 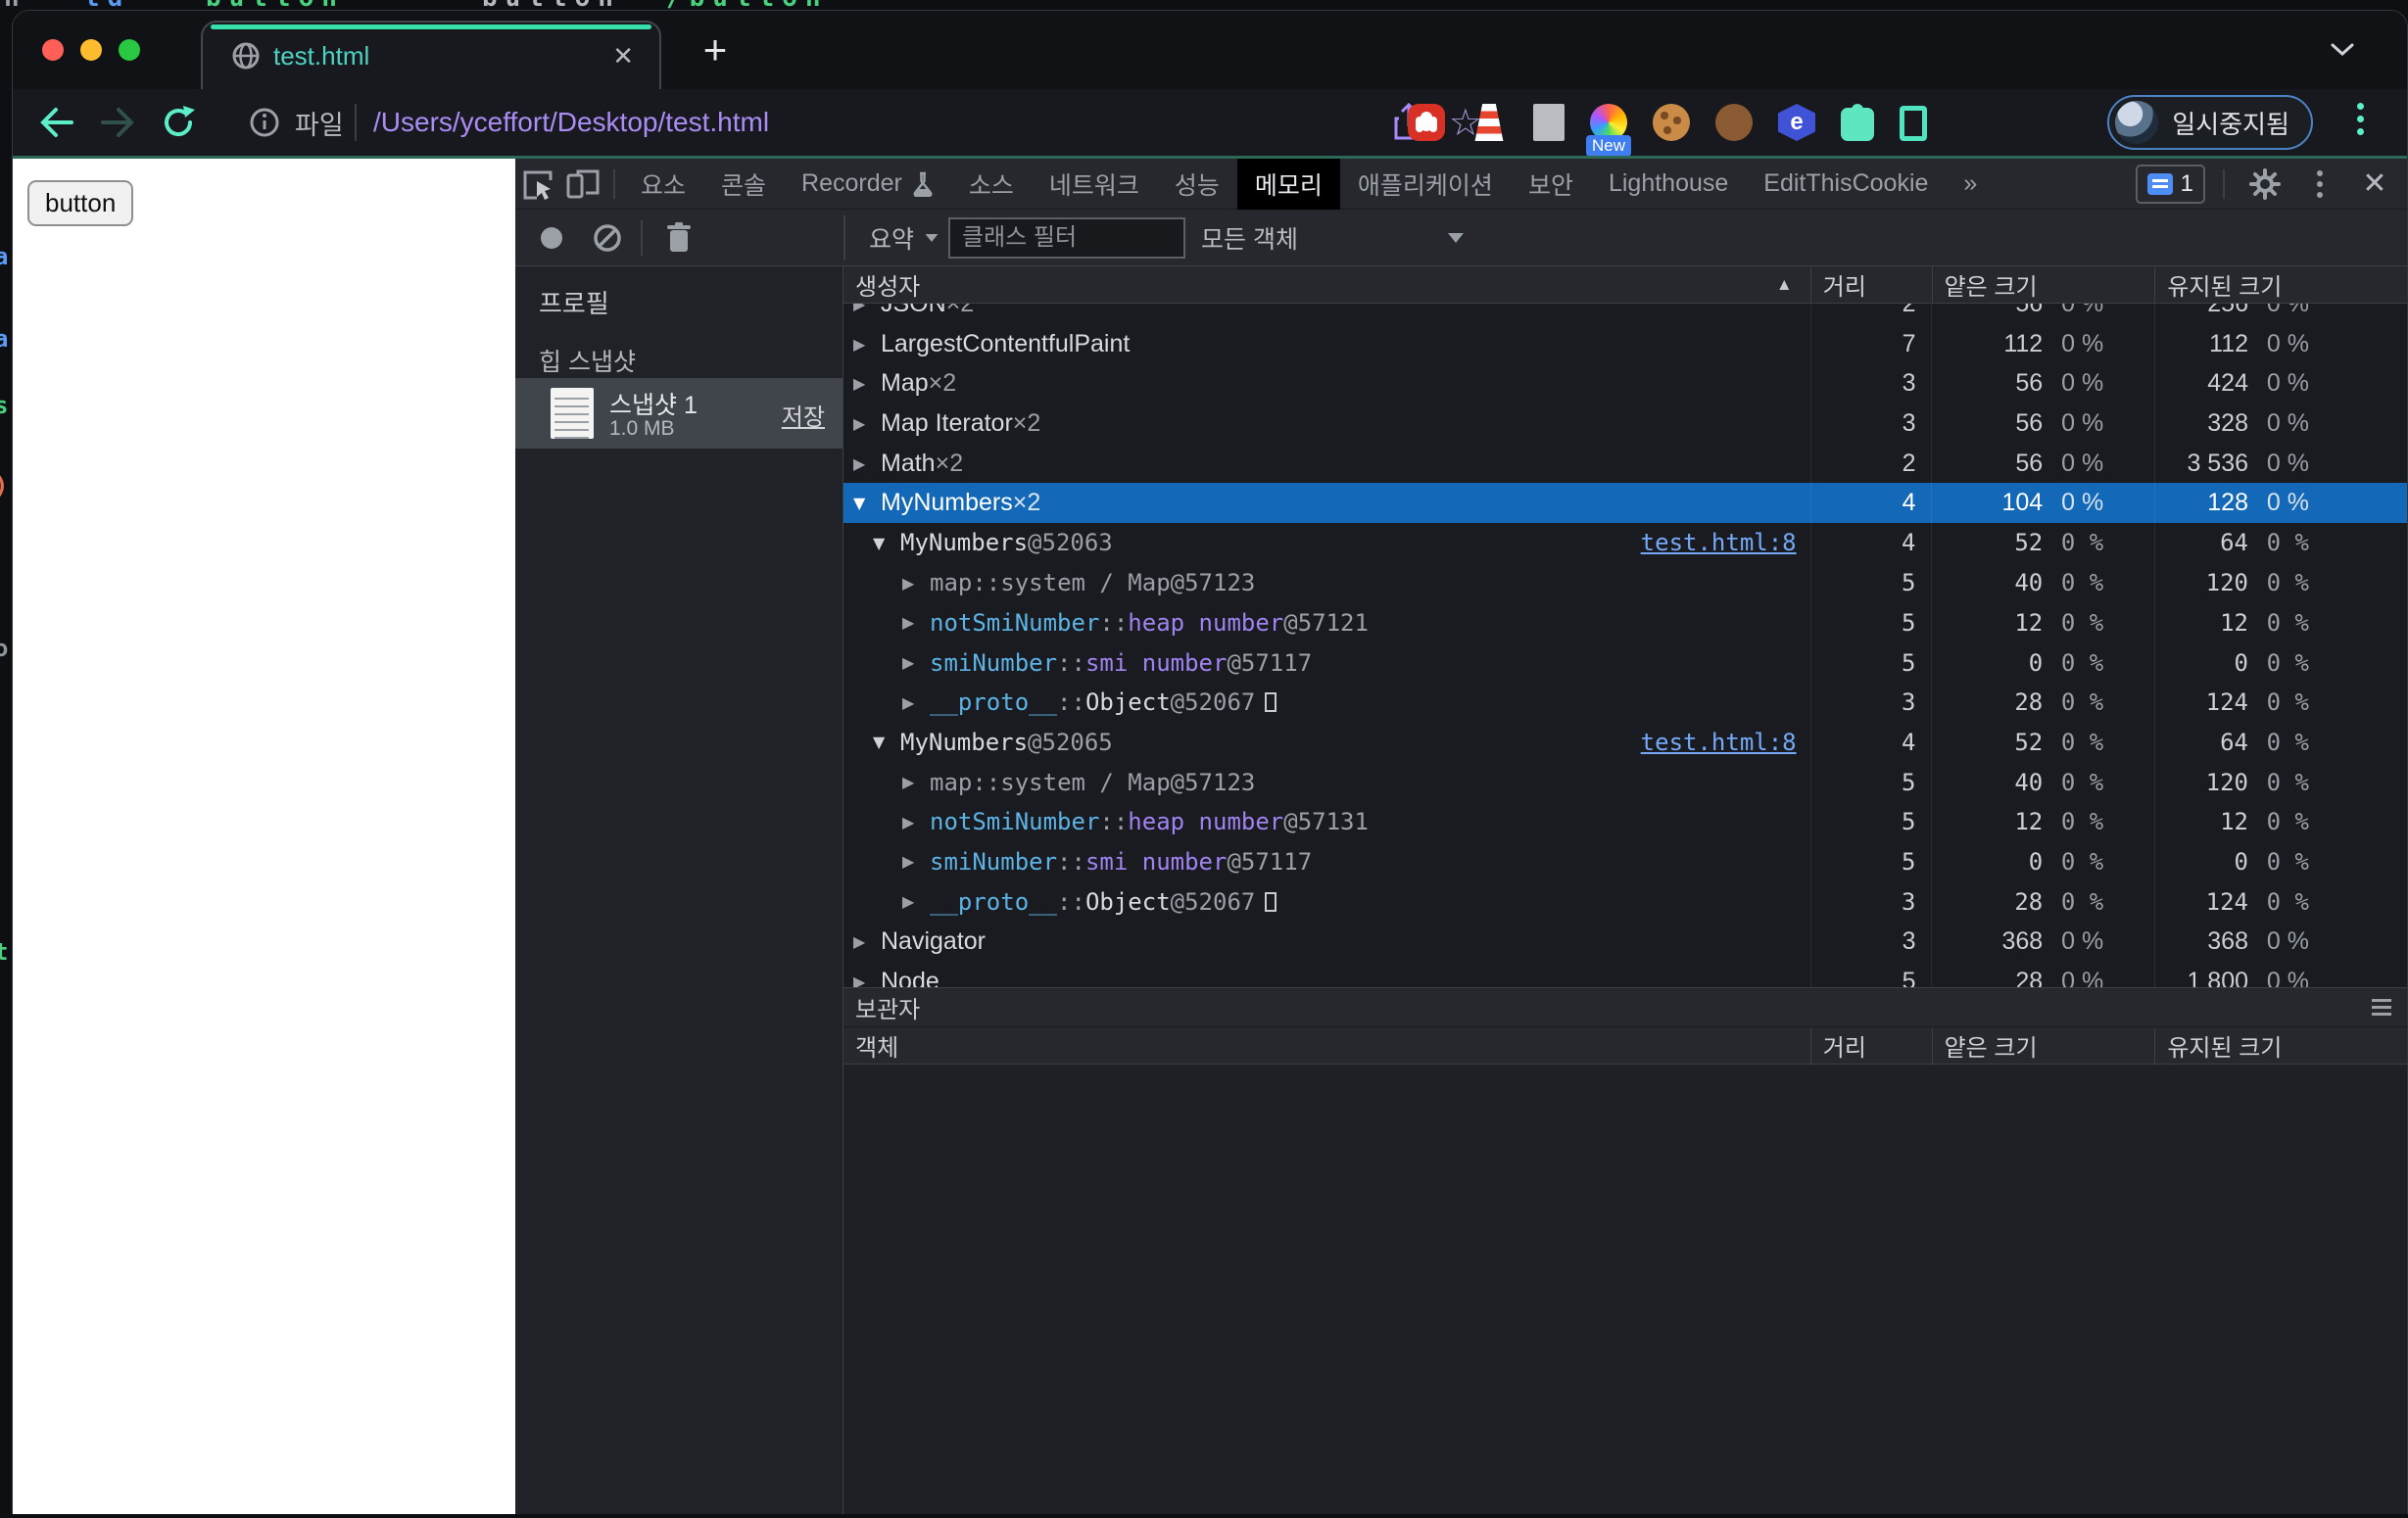 What do you see at coordinates (116, 122) in the screenshot?
I see `forward-button` at bounding box center [116, 122].